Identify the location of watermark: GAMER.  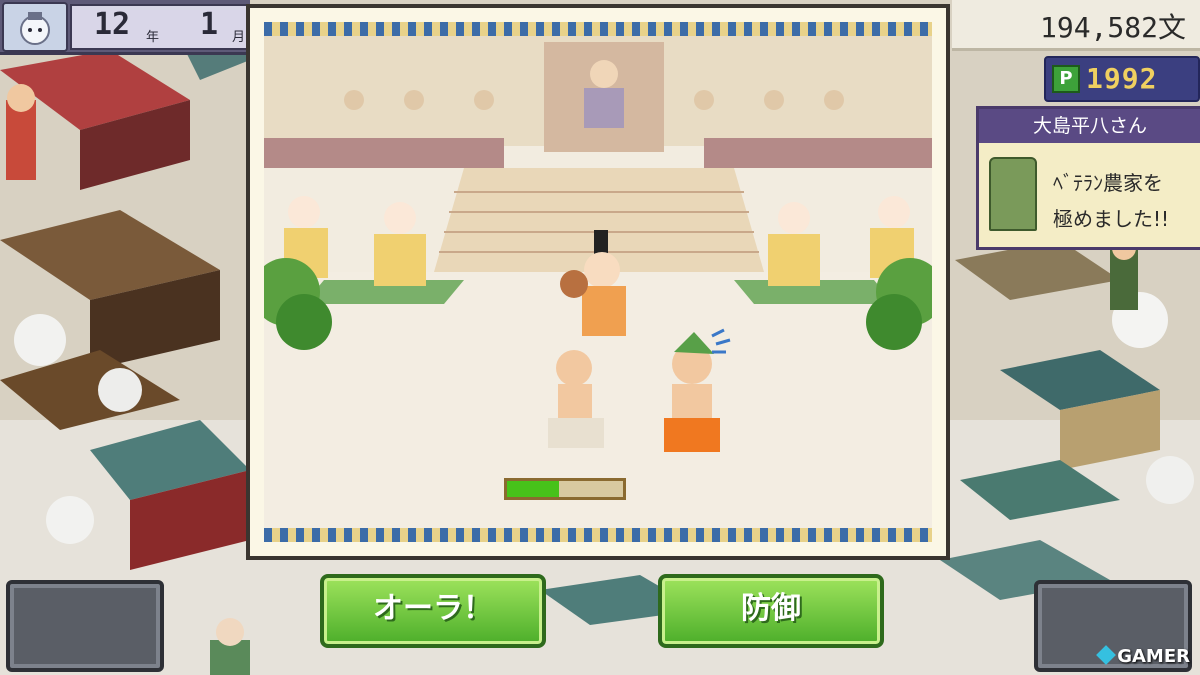
(1143, 656).